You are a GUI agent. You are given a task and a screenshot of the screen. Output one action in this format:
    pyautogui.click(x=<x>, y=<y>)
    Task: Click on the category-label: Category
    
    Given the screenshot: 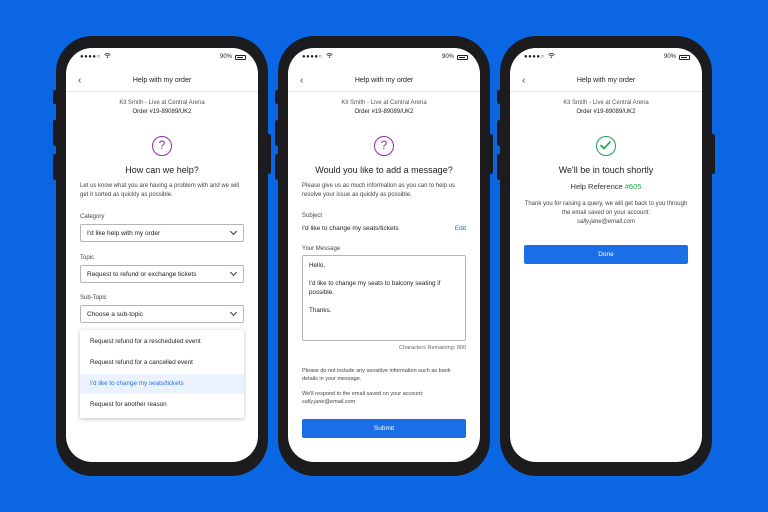 What is the action you would take?
    pyautogui.click(x=92, y=217)
    